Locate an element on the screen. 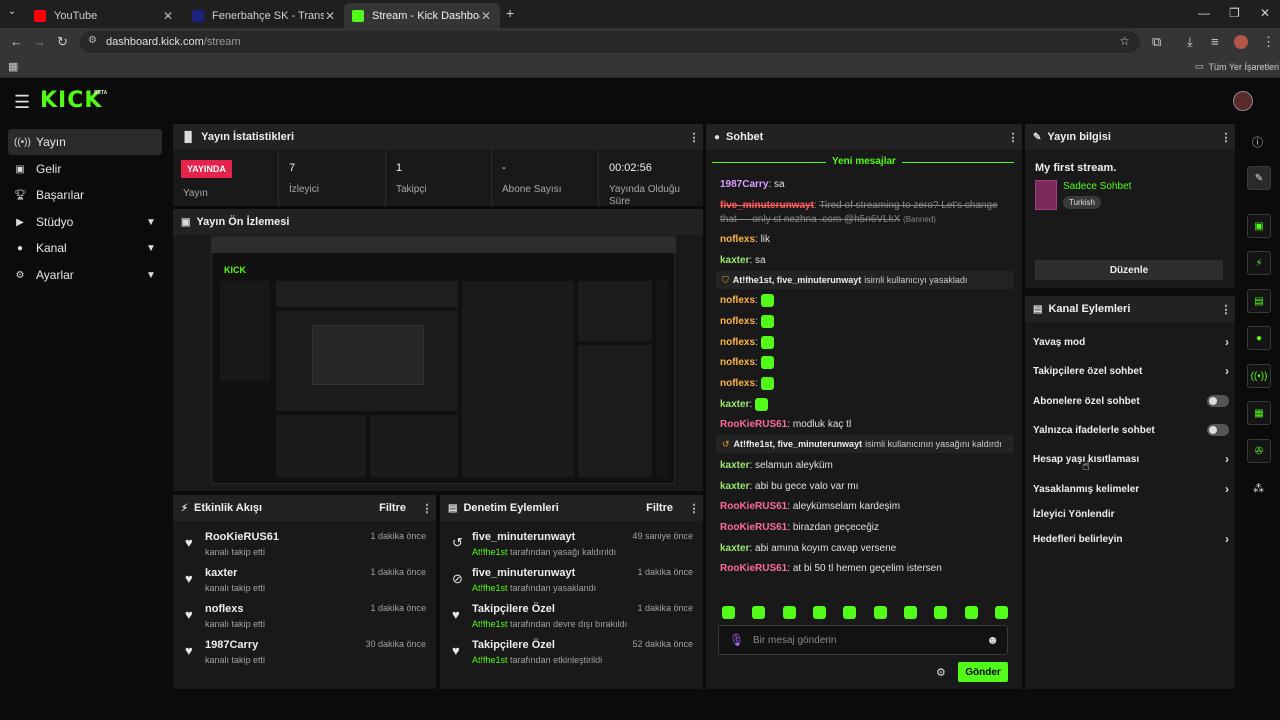 The height and width of the screenshot is (720, 1280). action-host-redirect: İzleyici Yönlendir is located at coordinates (1131, 514).